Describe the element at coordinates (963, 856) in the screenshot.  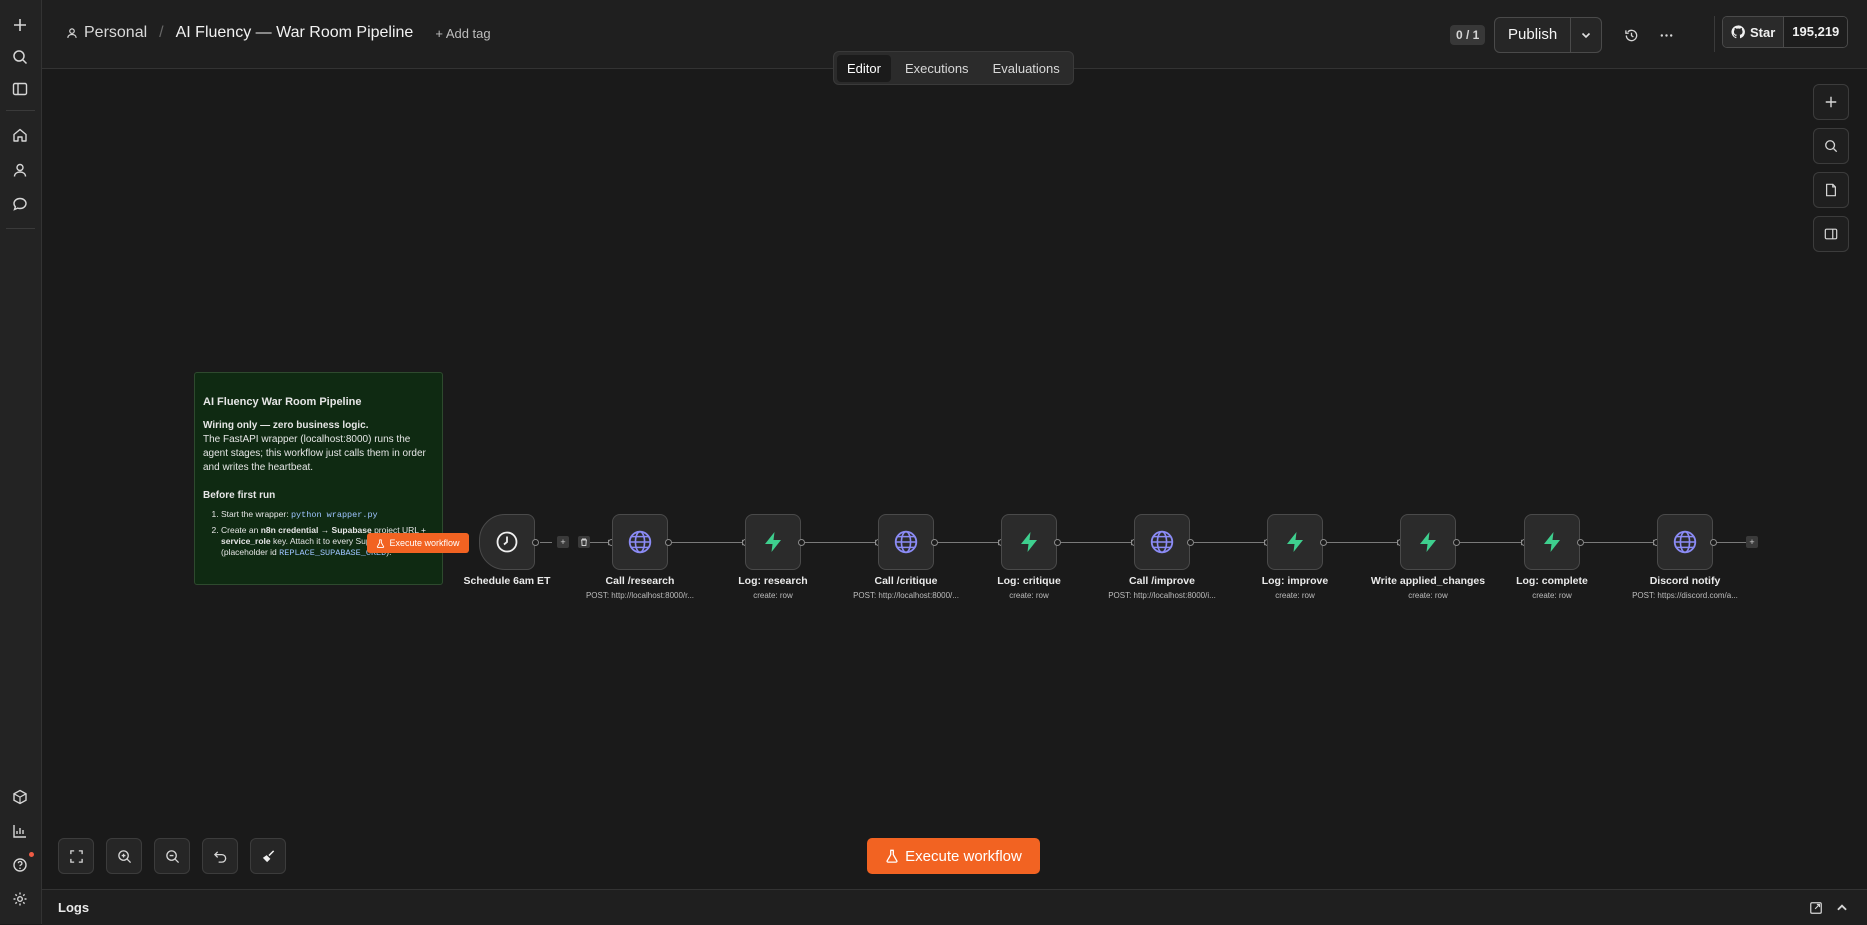
I see `execute-workflow-label: Execute workflow` at that location.